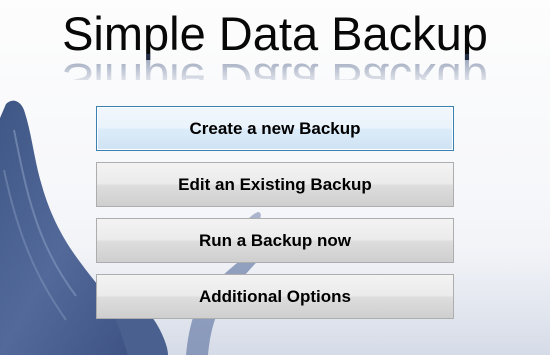 The height and width of the screenshot is (355, 550). I want to click on app-title-reflection-text: Simple Data Backup, so click(275, 67).